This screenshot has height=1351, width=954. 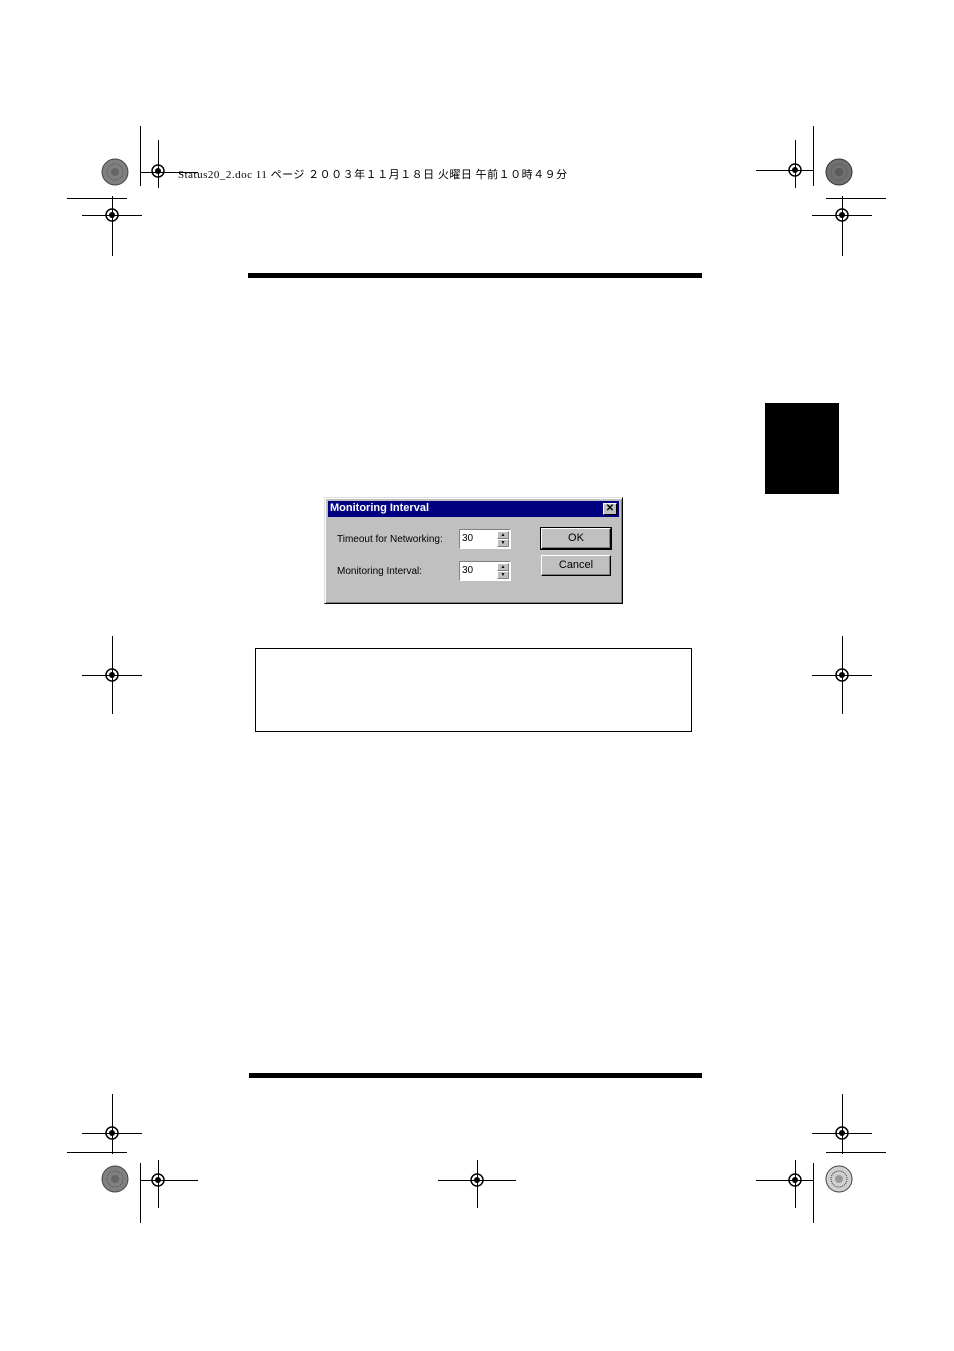 I want to click on note-box, so click(x=473, y=690).